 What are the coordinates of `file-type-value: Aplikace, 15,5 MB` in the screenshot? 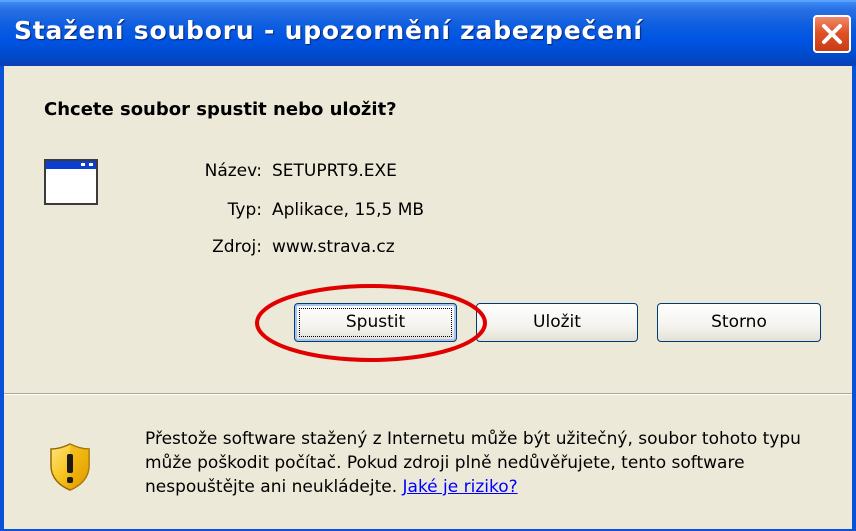 It's located at (348, 210).